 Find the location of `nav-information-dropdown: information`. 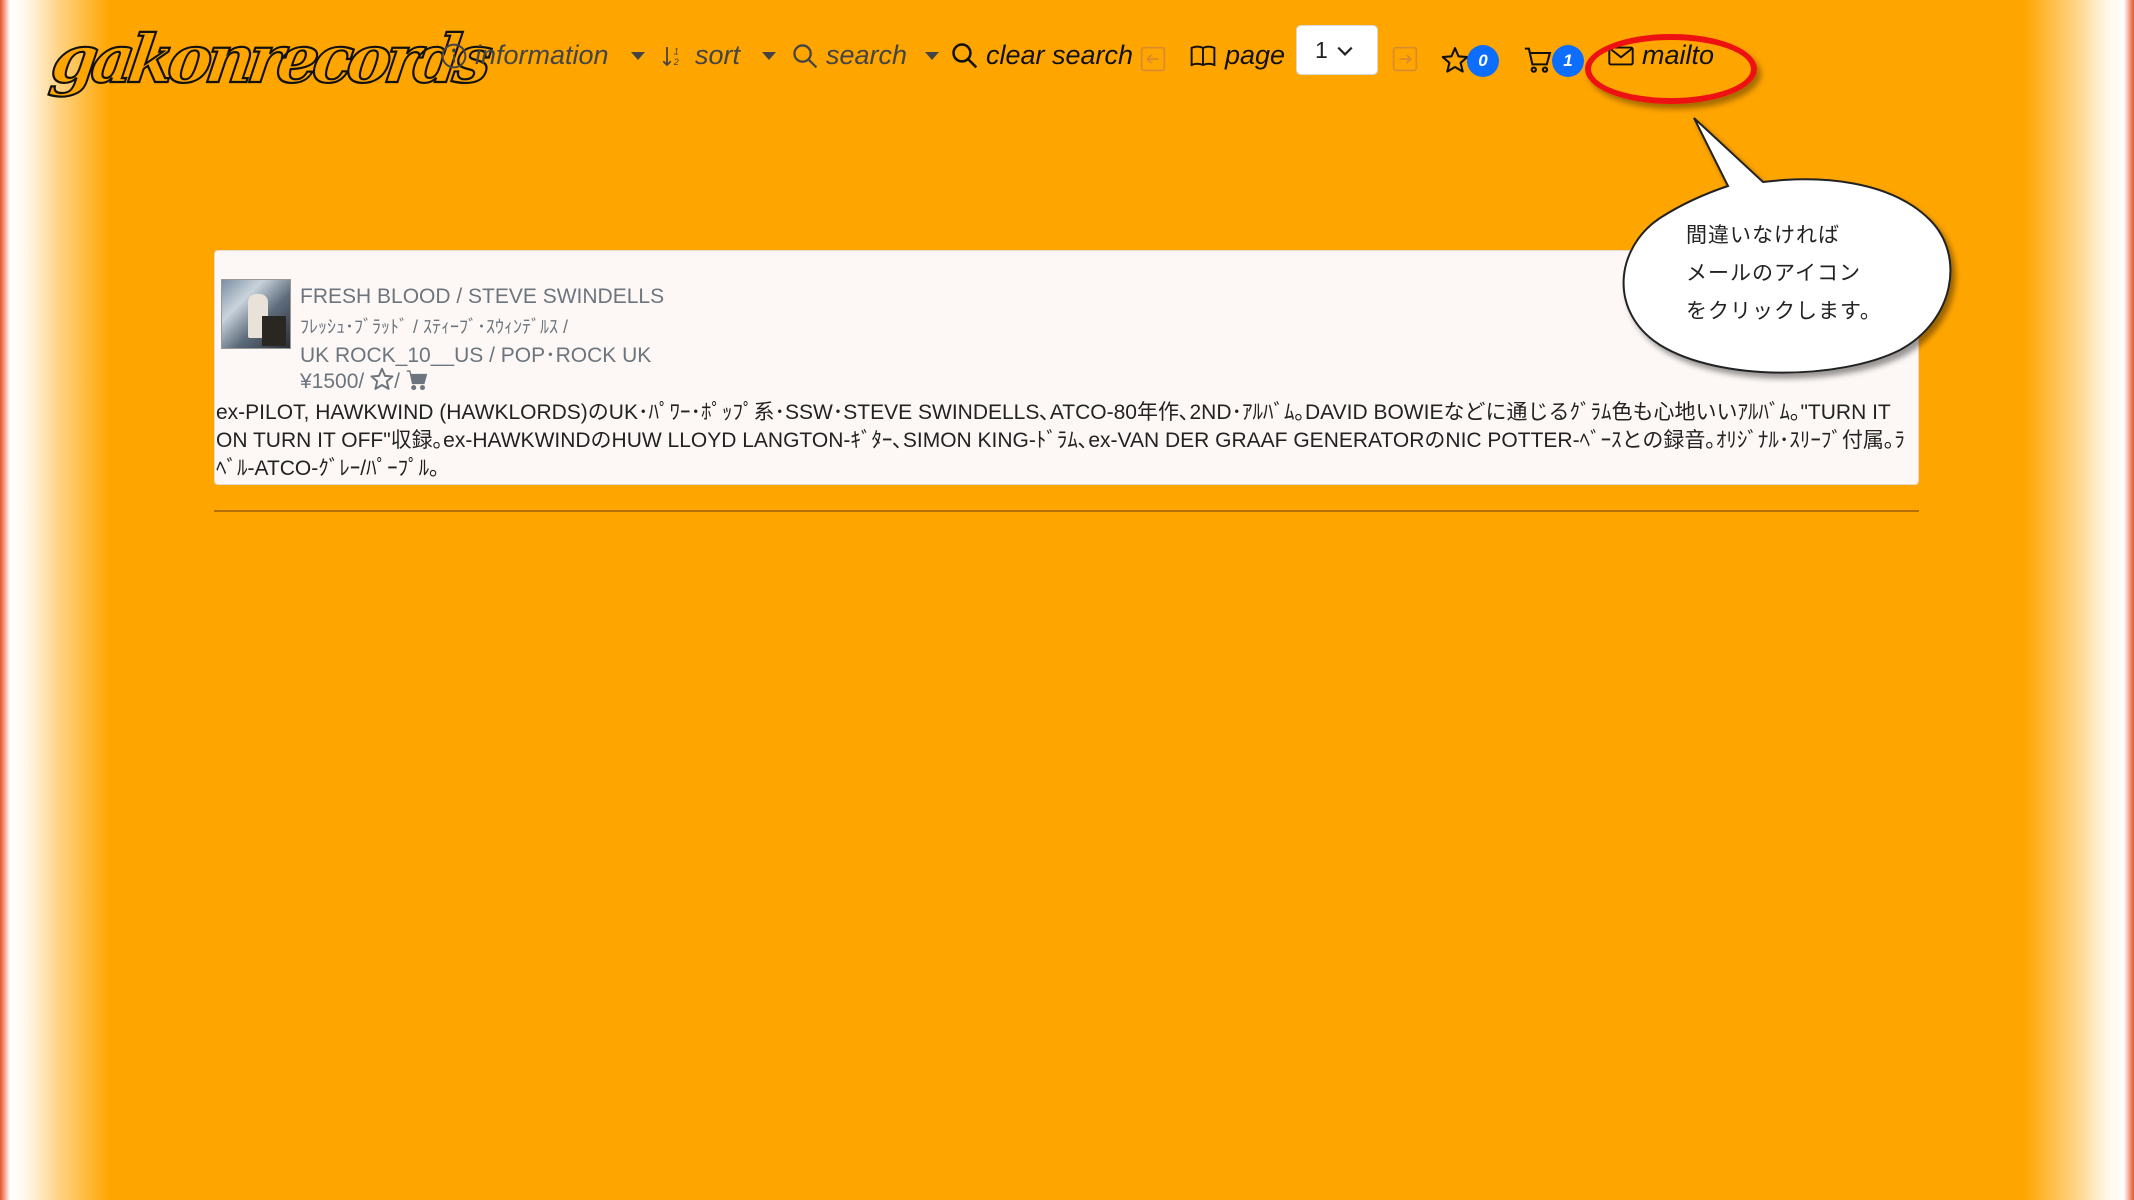

nav-information-dropdown: information is located at coordinates (543, 55).